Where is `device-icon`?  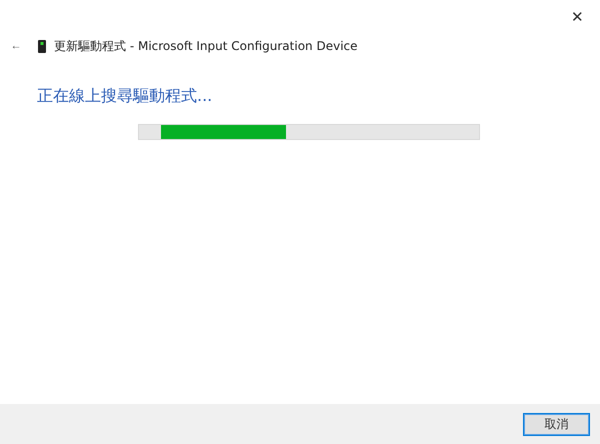
device-icon is located at coordinates (42, 46).